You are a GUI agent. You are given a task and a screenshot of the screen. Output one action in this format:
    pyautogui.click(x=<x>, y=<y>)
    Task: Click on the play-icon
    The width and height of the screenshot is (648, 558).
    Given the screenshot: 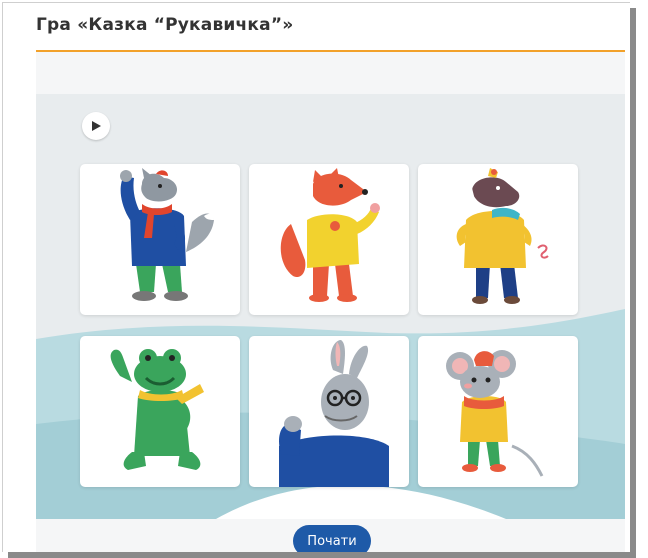 What is the action you would take?
    pyautogui.click(x=96, y=126)
    